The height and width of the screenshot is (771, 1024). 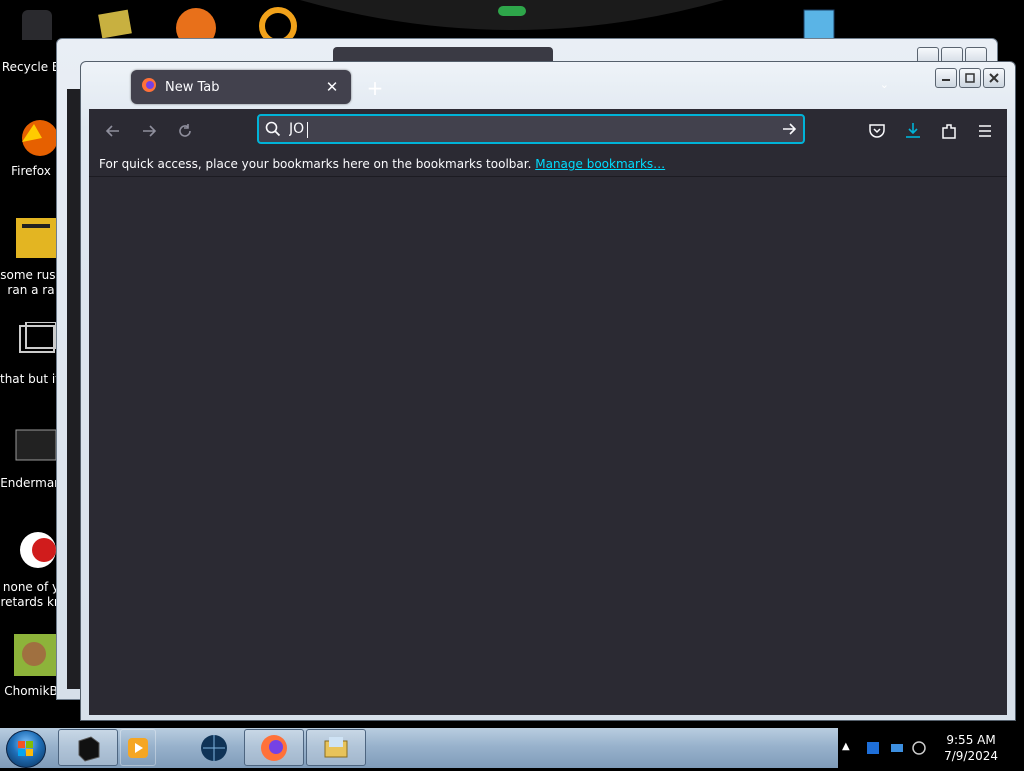 I want to click on new-tab-button: +, so click(x=375, y=88).